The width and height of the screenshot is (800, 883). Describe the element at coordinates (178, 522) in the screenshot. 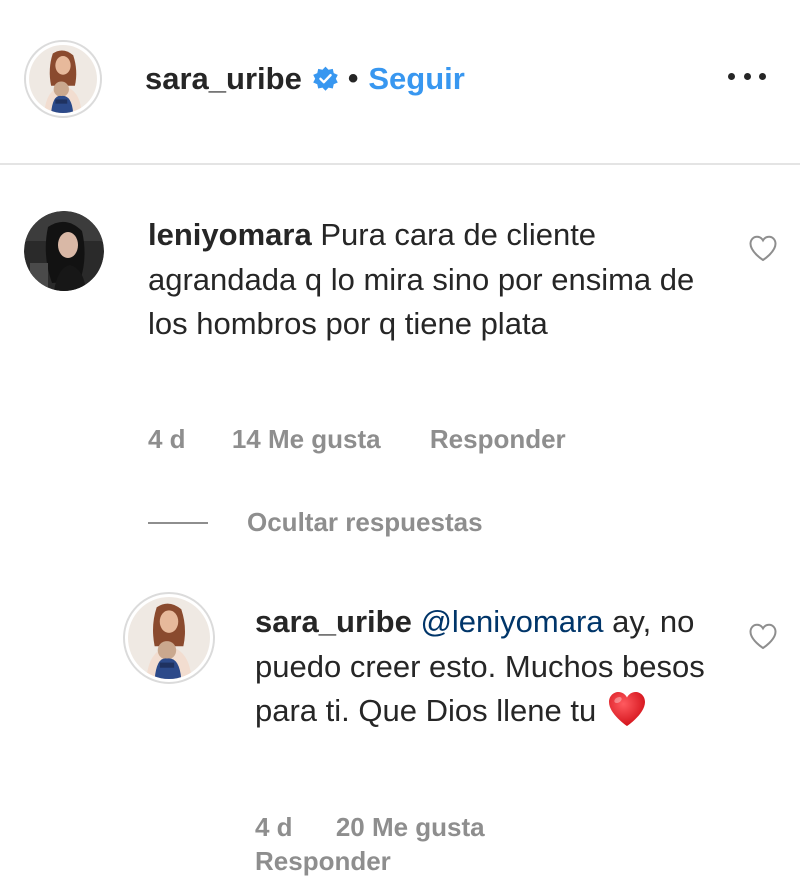

I see `replies-divider-line` at that location.